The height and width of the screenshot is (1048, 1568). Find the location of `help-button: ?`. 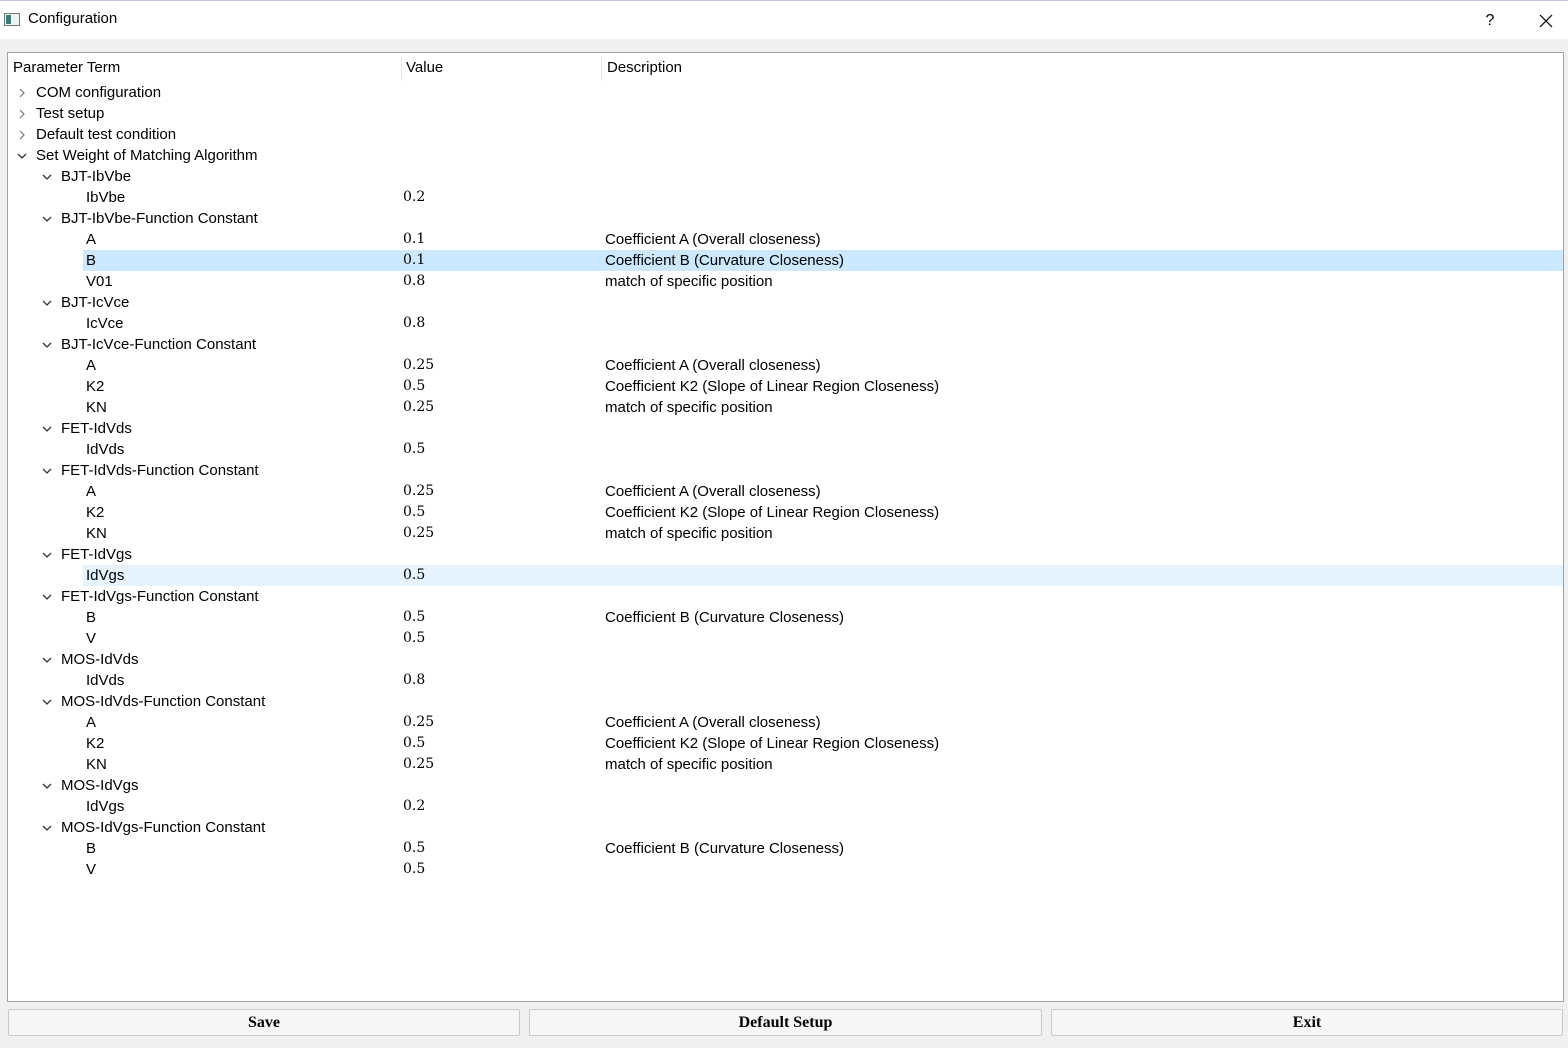

help-button: ? is located at coordinates (1490, 21).